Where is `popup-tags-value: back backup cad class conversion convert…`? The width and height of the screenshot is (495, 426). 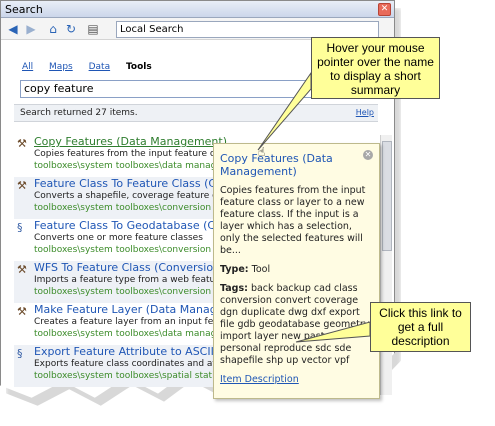
popup-tags-value: back backup cad class conversion convert… is located at coordinates (295, 324).